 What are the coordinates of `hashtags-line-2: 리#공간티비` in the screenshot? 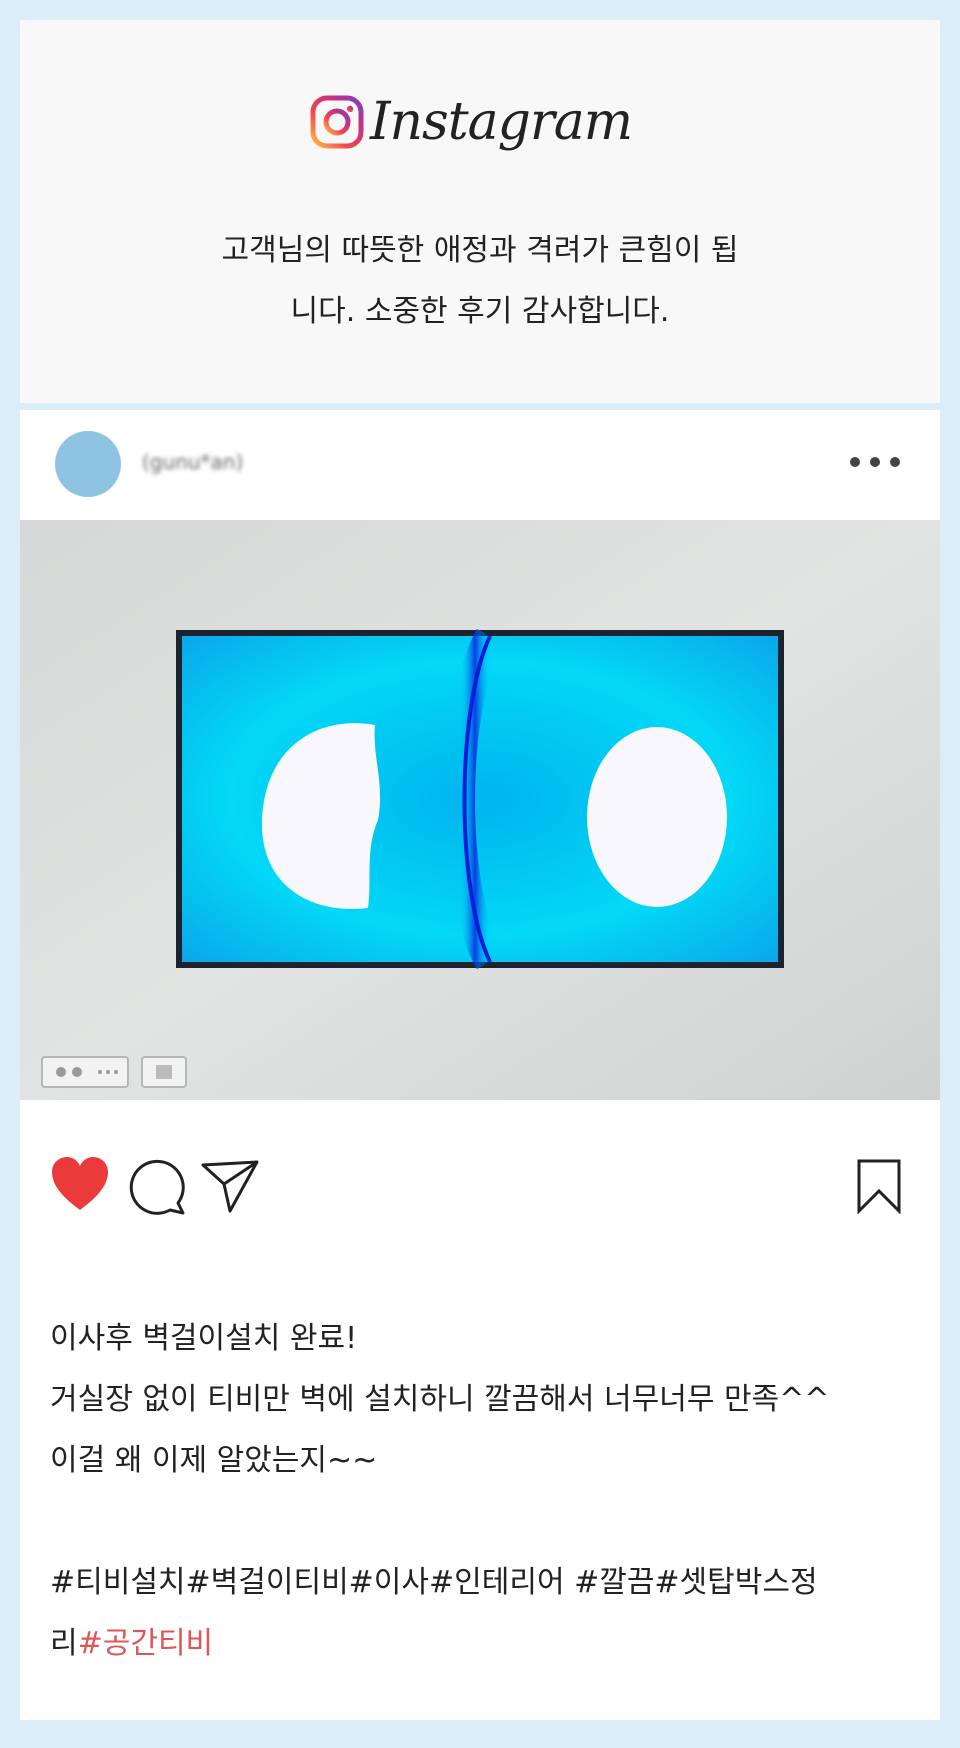 It's located at (485, 1643).